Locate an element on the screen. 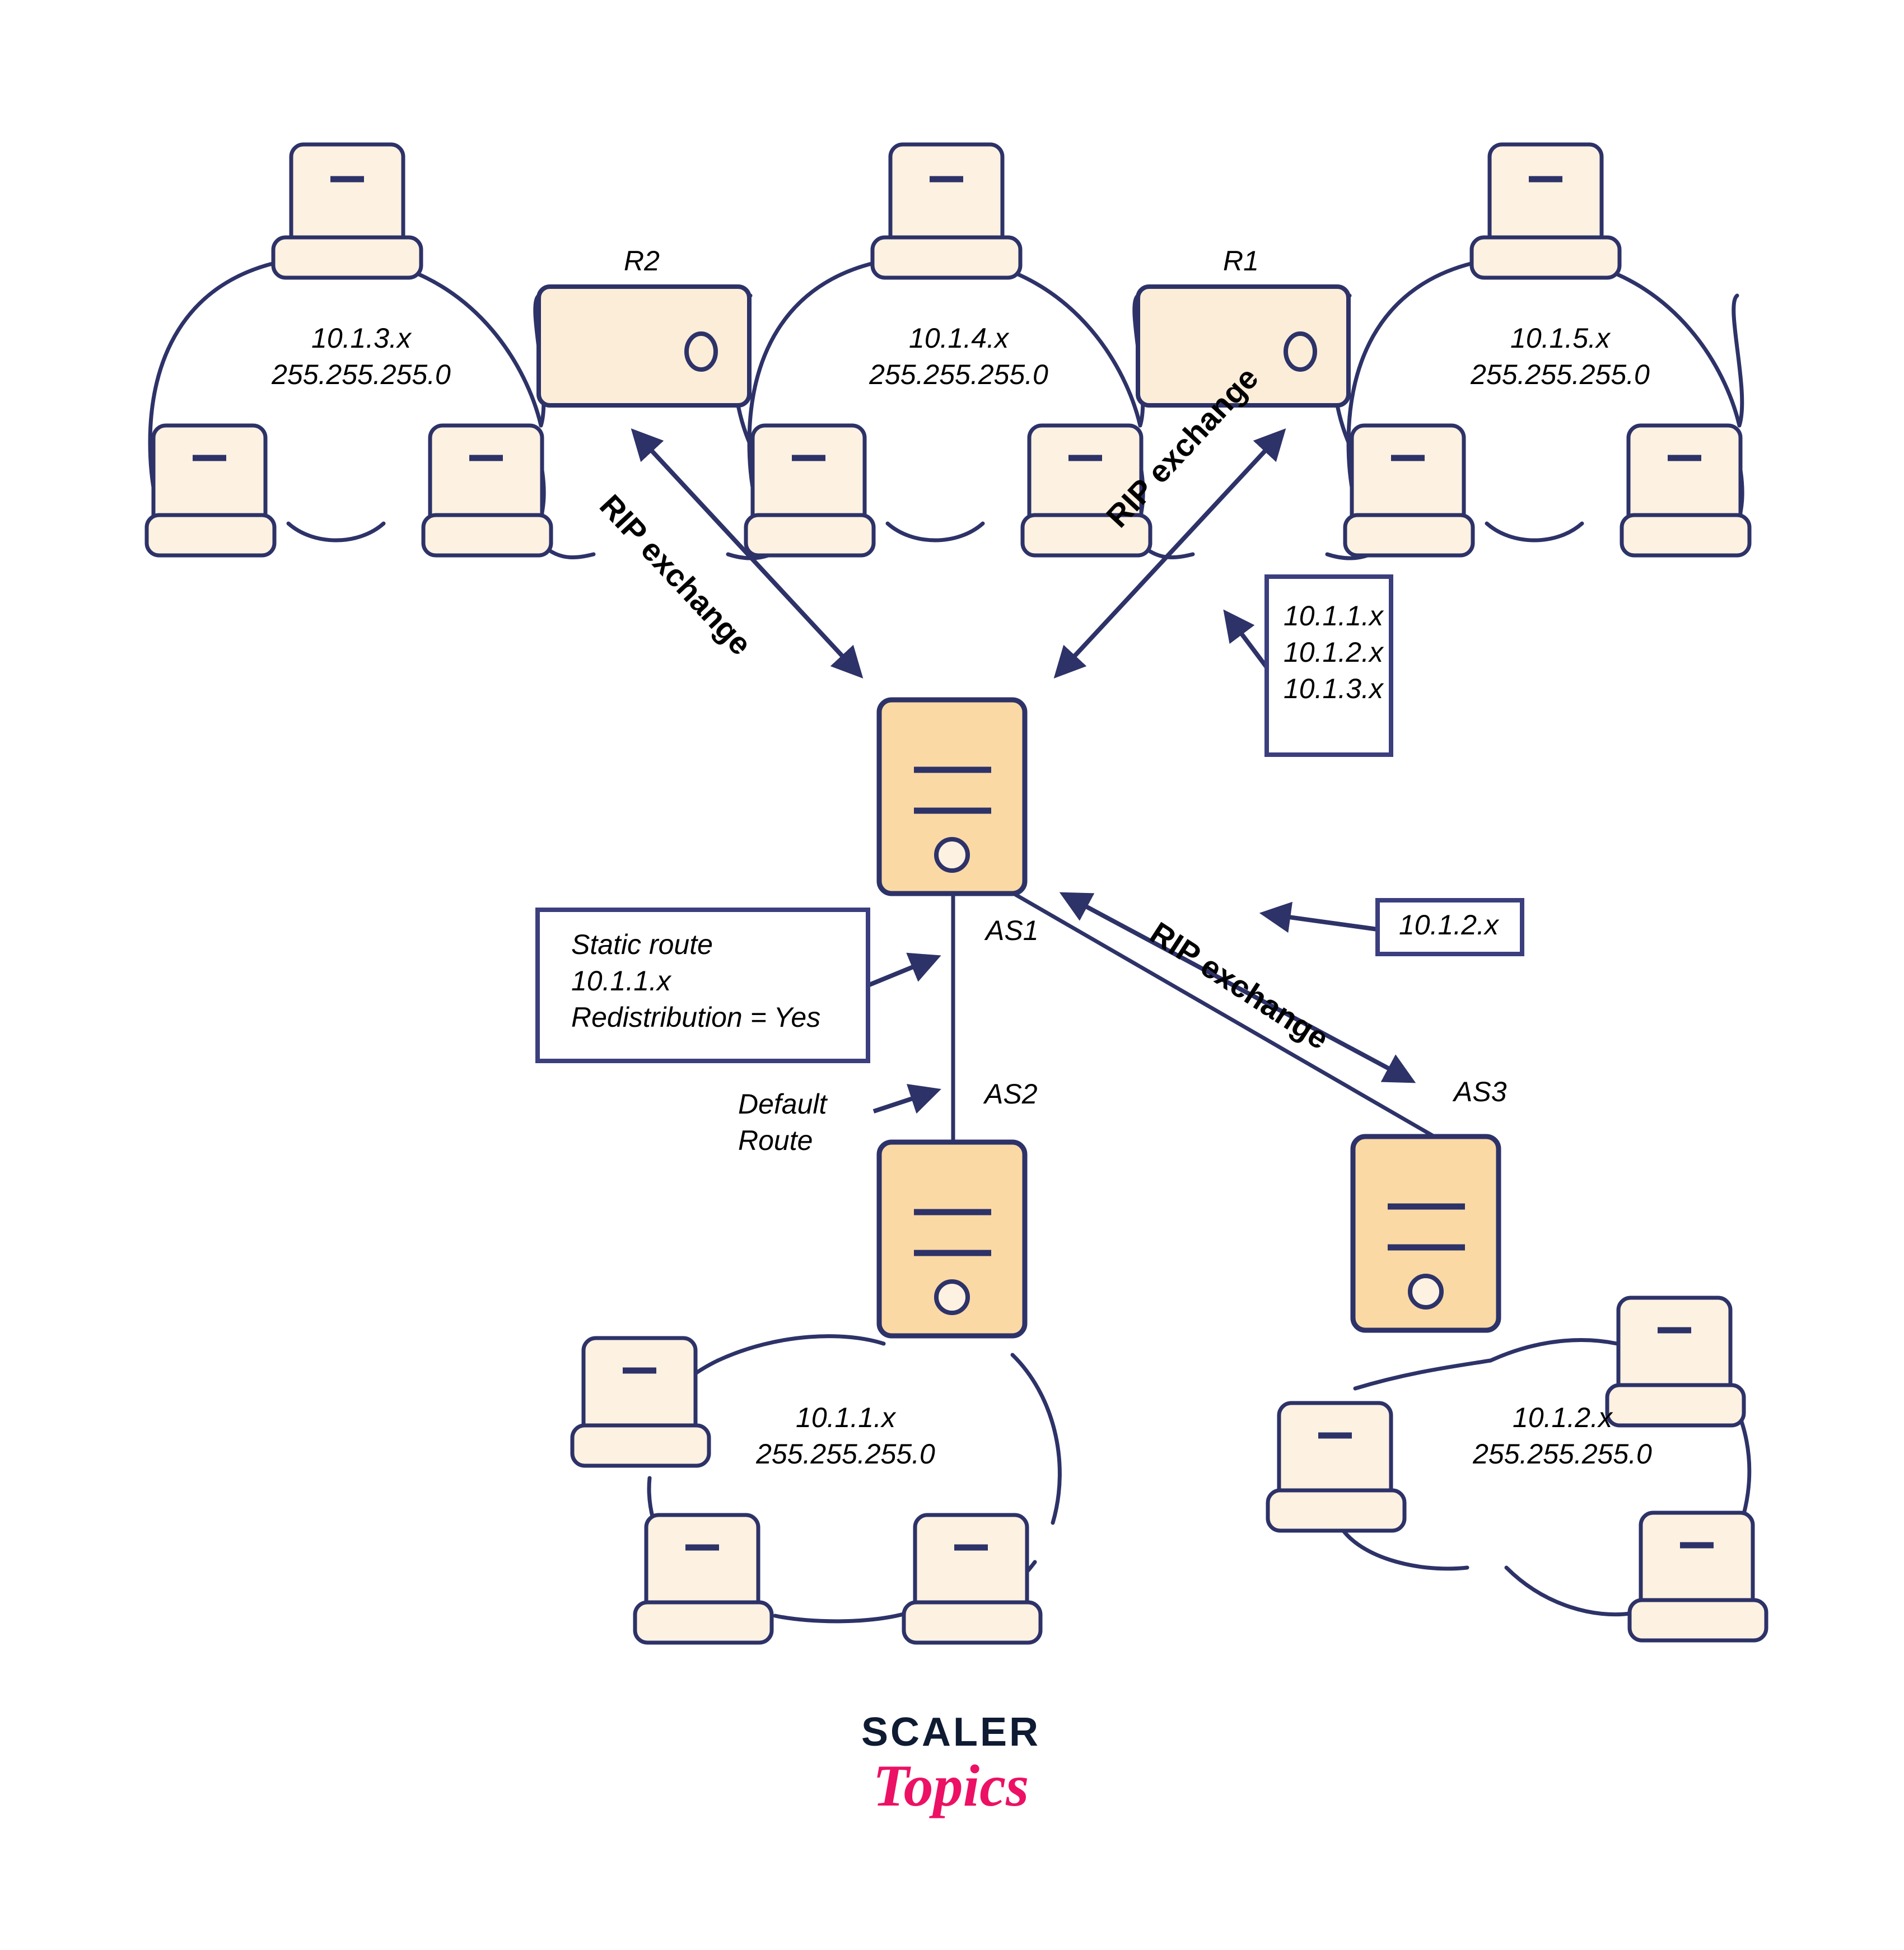  network-address: 10.1.5.x is located at coordinates (1560, 338).